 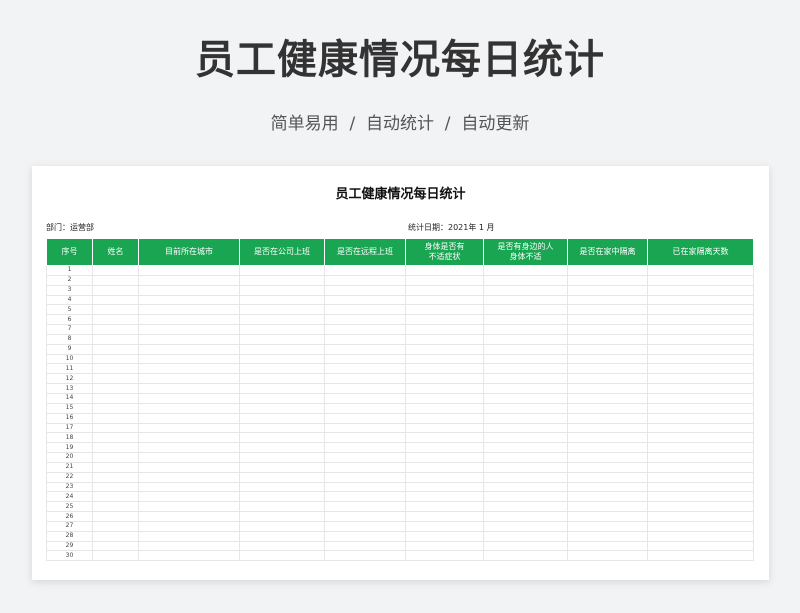 I want to click on row-number-cell: 30, so click(x=69, y=556).